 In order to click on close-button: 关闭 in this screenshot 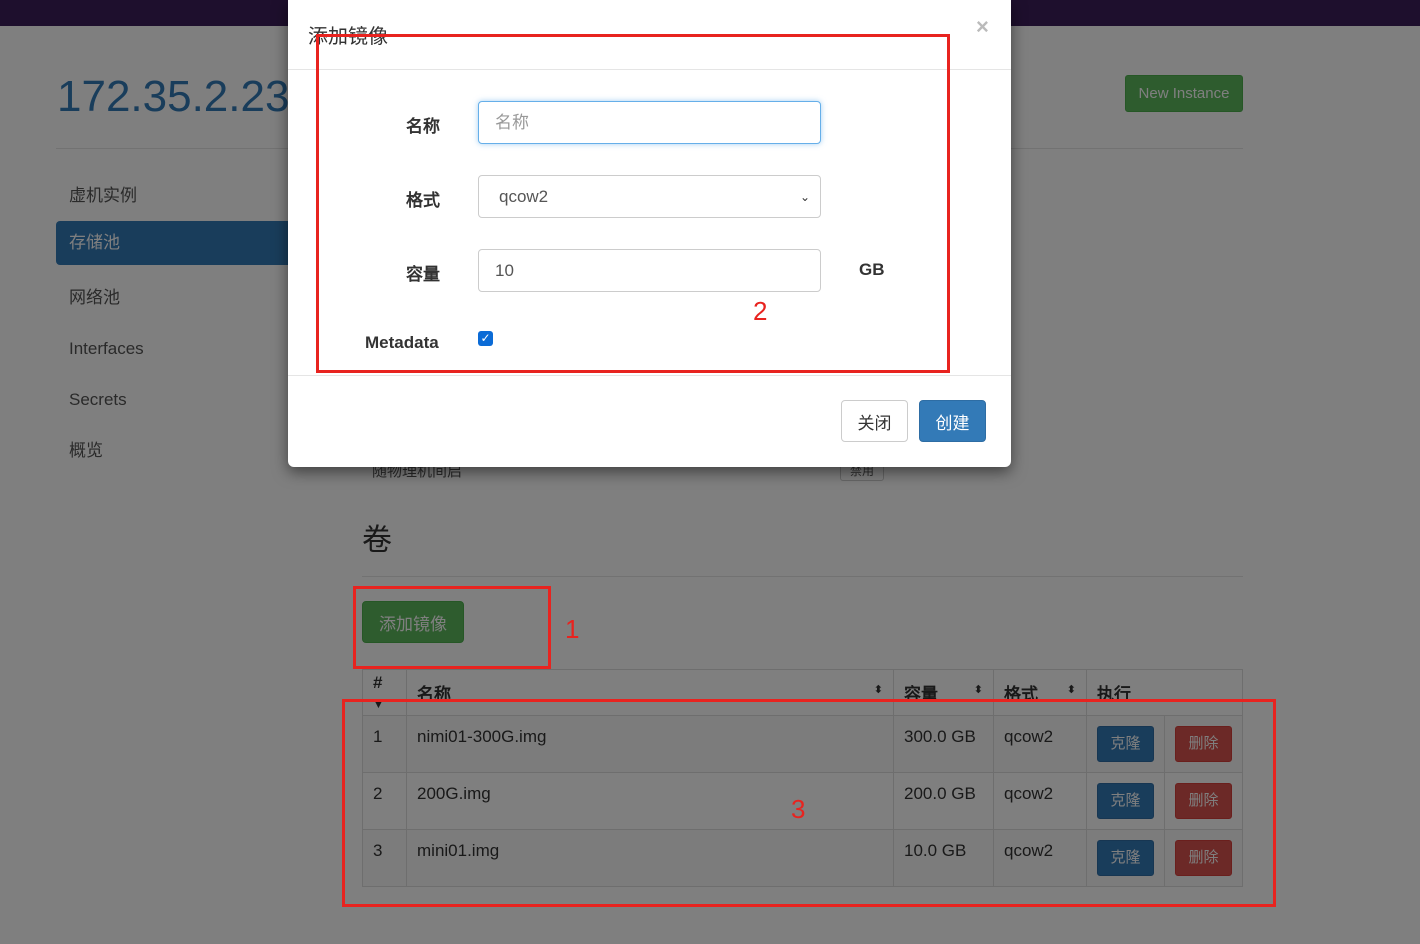, I will do `click(874, 421)`.